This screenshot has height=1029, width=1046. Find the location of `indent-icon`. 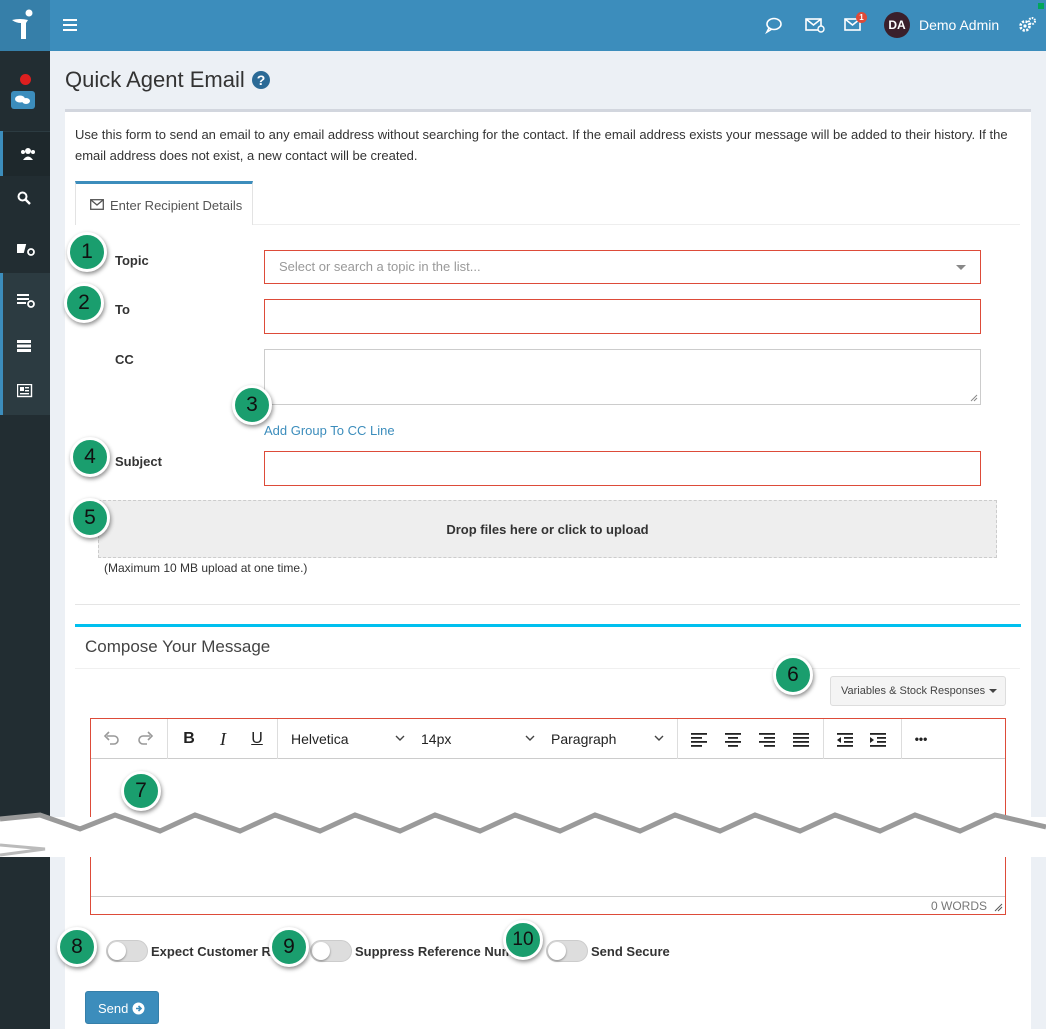

indent-icon is located at coordinates (878, 739).